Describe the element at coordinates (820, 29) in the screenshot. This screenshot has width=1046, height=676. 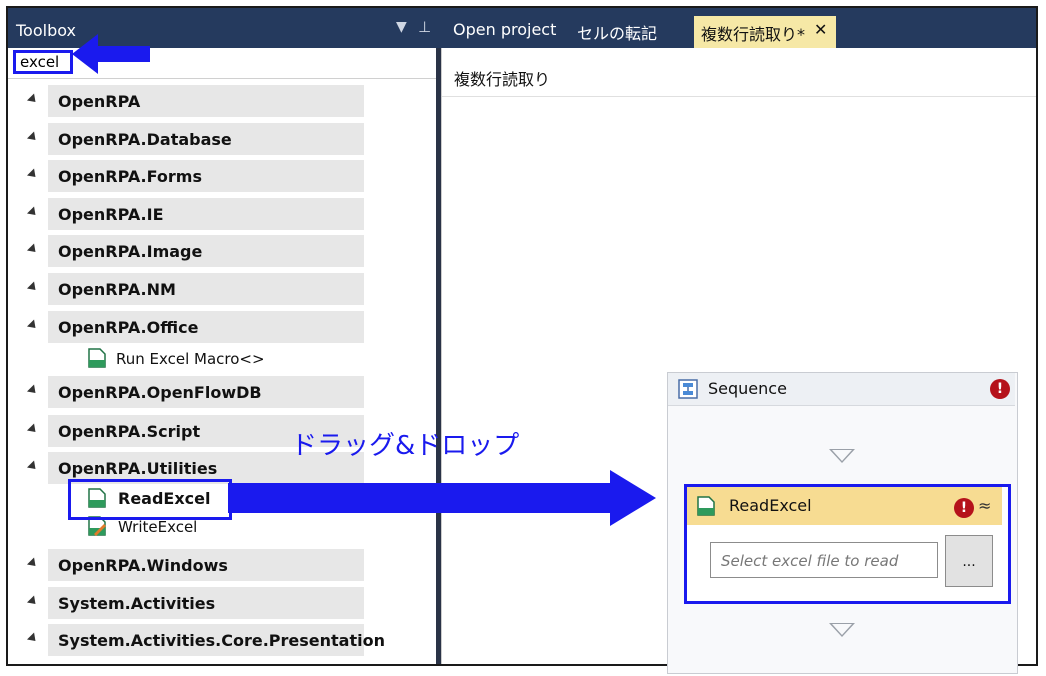
I see `tab-close-icon: ✕` at that location.